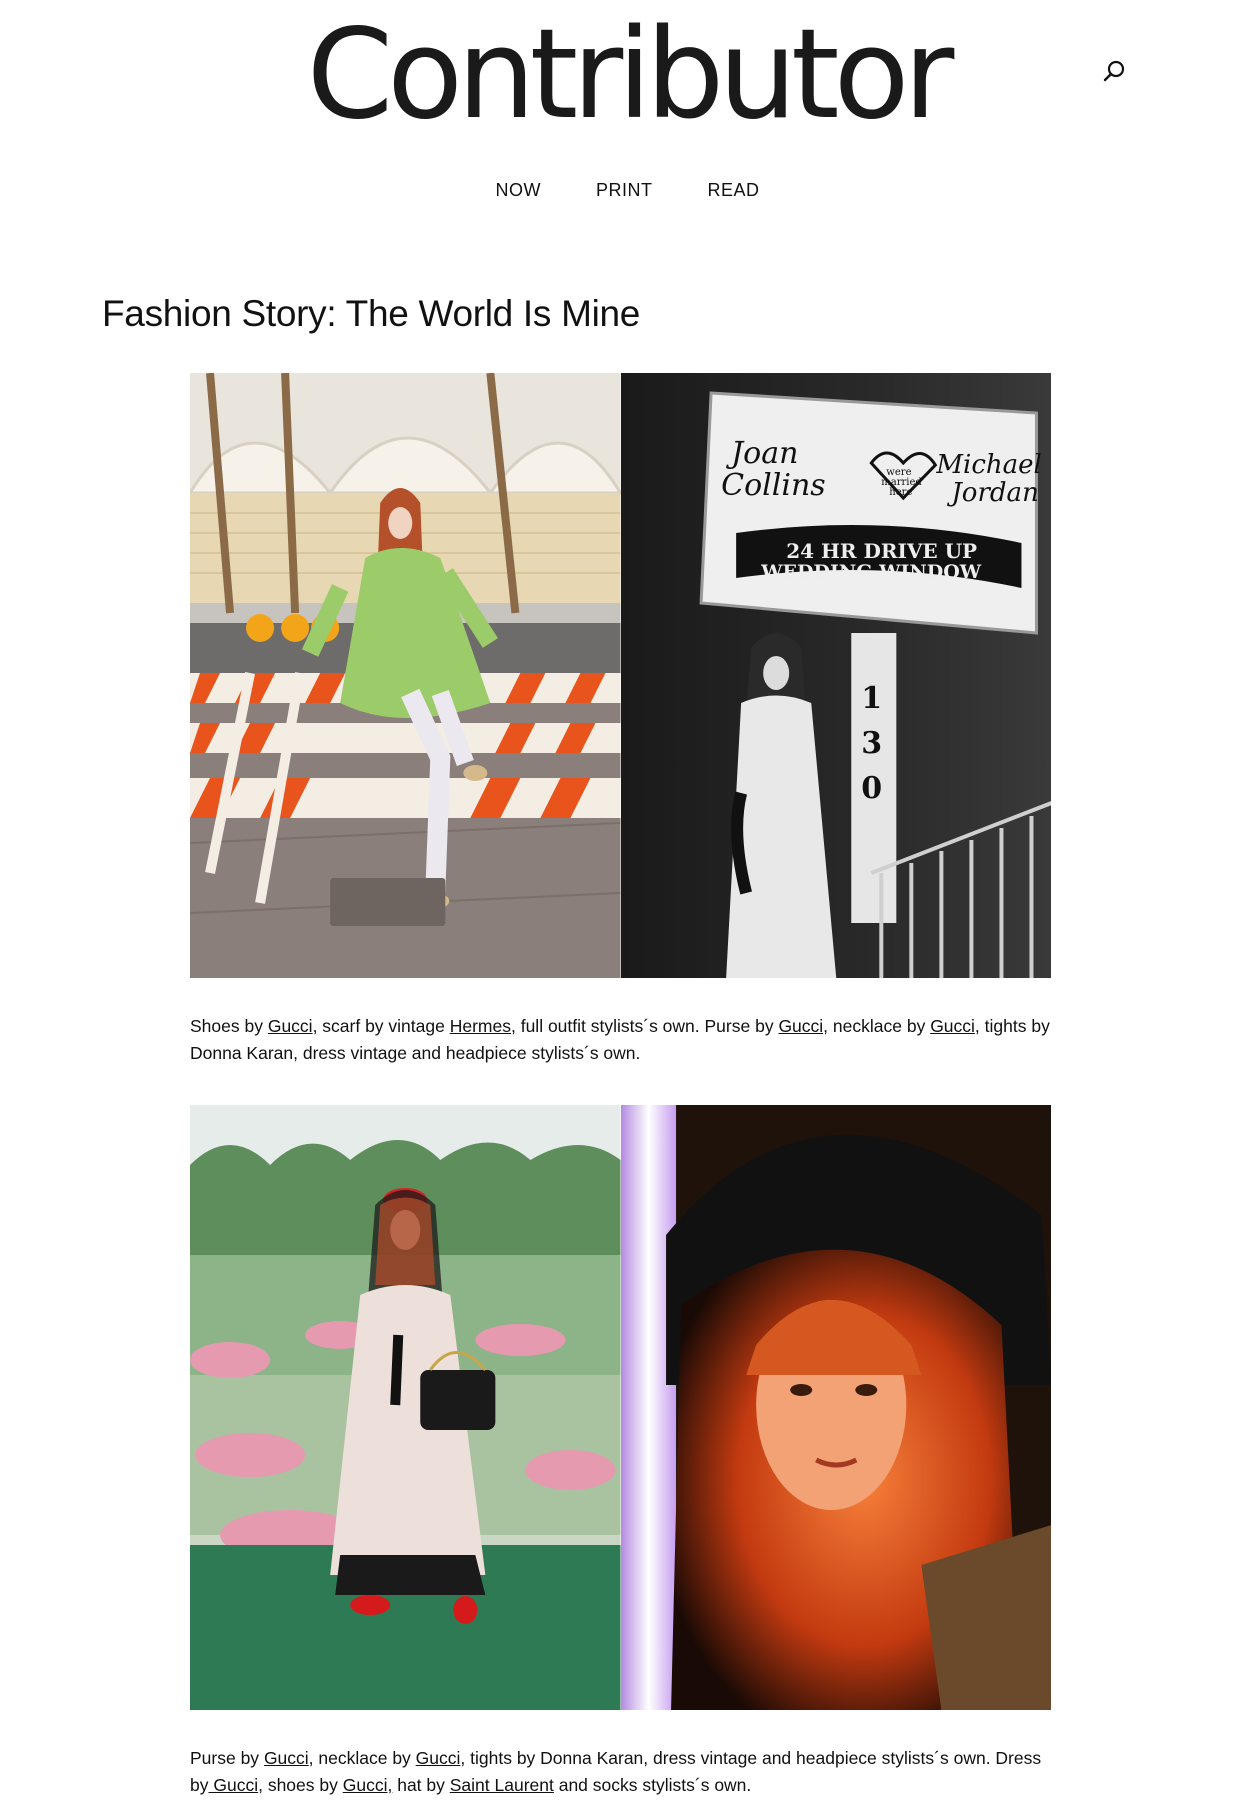 Image resolution: width=1255 pixels, height=1805 pixels. What do you see at coordinates (480, 1026) in the screenshot?
I see `brand-link: Hermes` at bounding box center [480, 1026].